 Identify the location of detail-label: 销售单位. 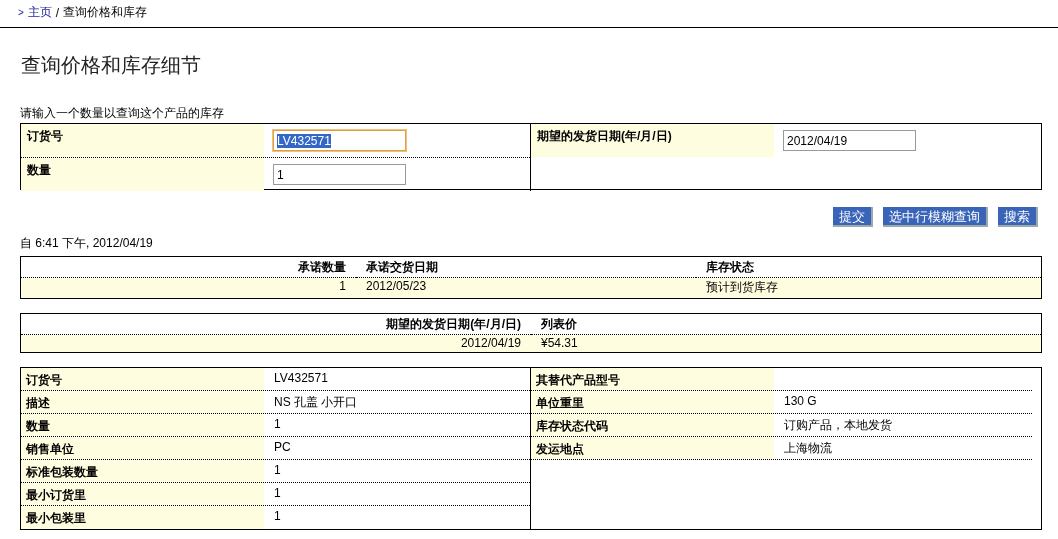
(142, 448).